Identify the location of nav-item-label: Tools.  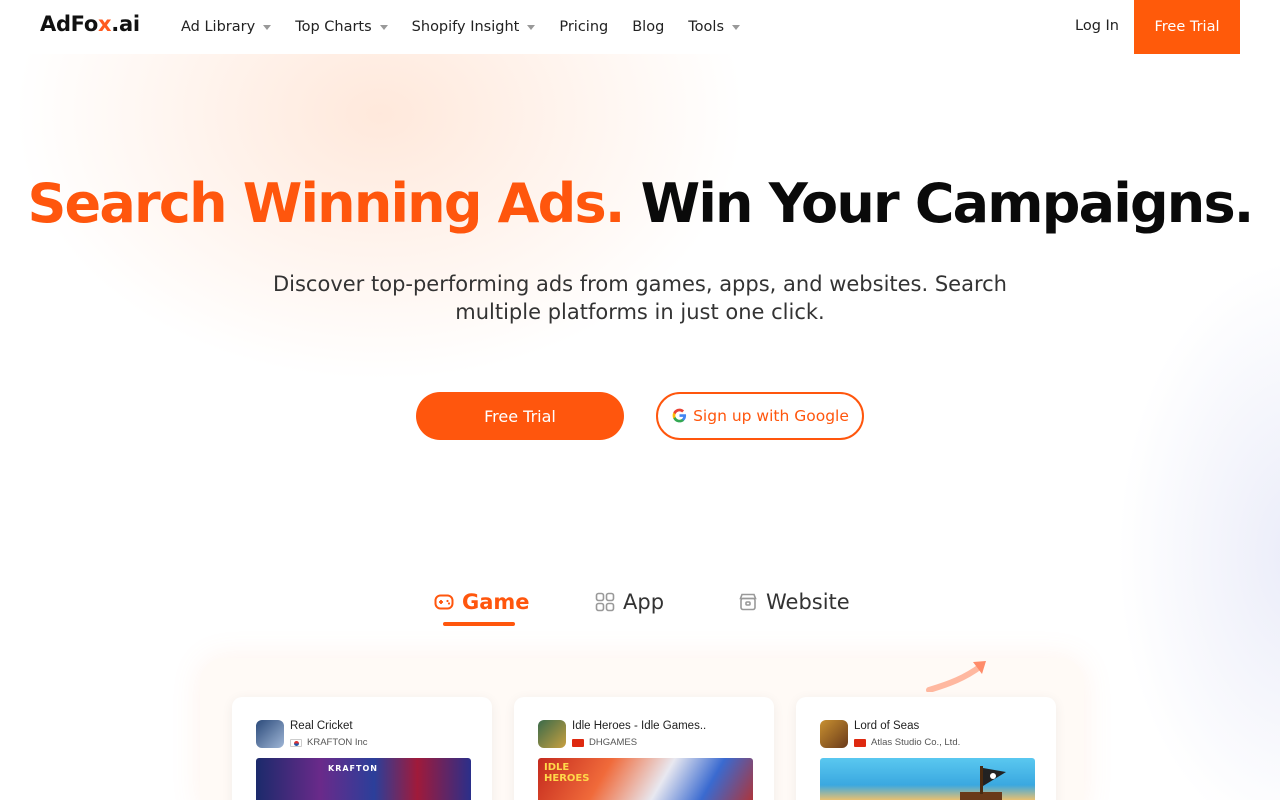
(706, 27).